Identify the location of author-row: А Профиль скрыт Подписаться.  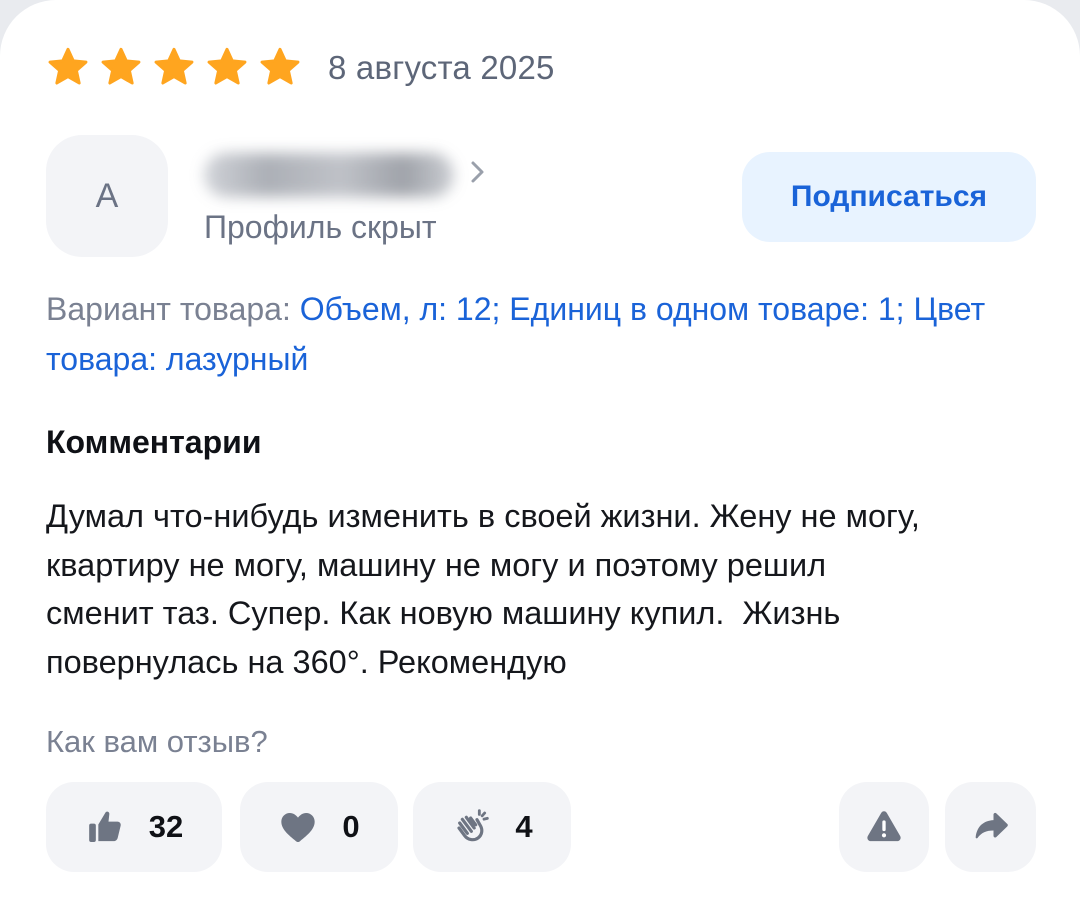
(541, 197).